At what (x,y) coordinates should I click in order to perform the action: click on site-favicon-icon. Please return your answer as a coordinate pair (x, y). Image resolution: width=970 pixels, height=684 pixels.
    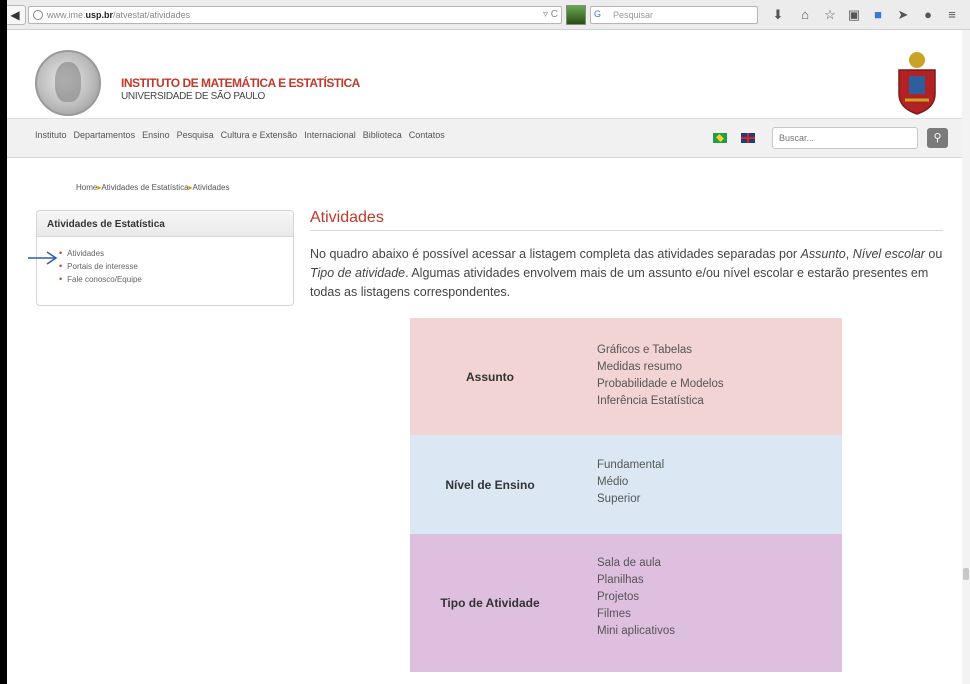
    Looking at the image, I should click on (576, 15).